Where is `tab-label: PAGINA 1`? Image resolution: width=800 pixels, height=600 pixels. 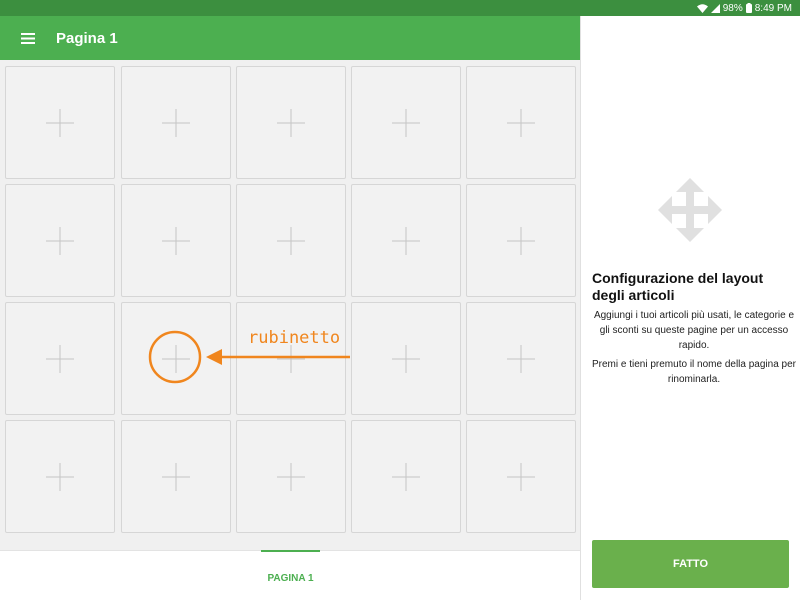
tab-label: PAGINA 1 is located at coordinates (290, 578).